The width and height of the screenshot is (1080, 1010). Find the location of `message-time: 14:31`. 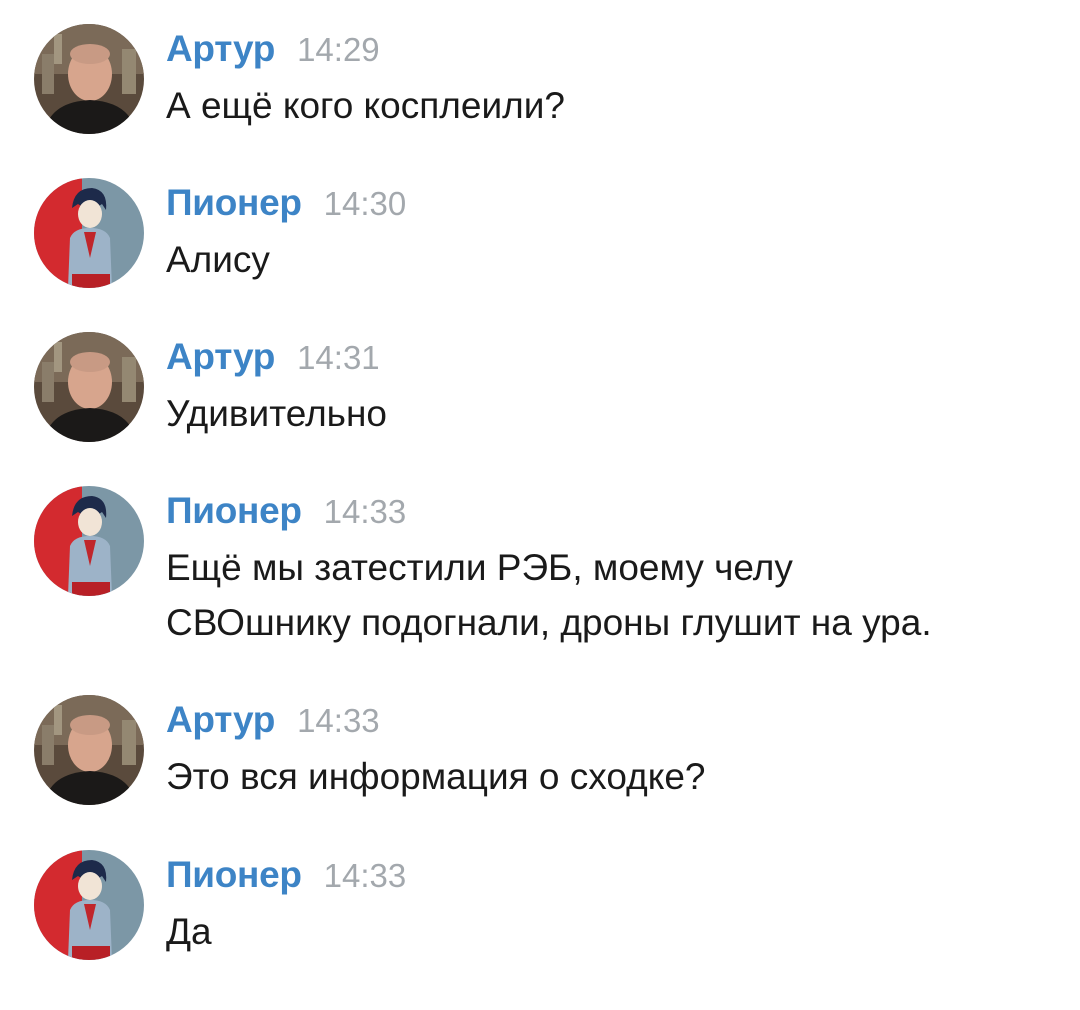

message-time: 14:31 is located at coordinates (338, 357).